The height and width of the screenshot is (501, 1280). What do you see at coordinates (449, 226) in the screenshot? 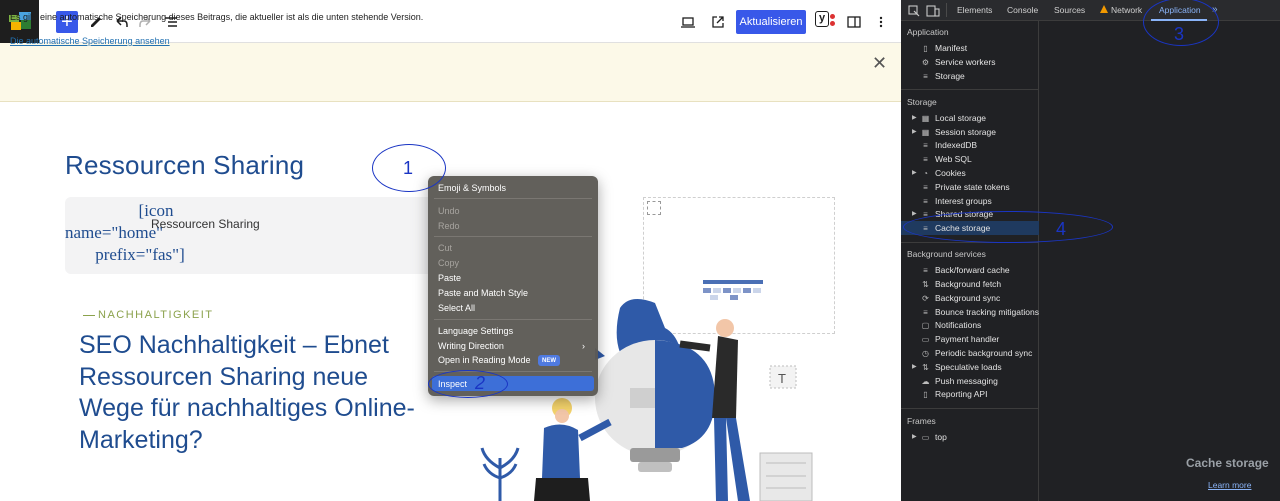
I see `menu-item-redo: Redo` at bounding box center [449, 226].